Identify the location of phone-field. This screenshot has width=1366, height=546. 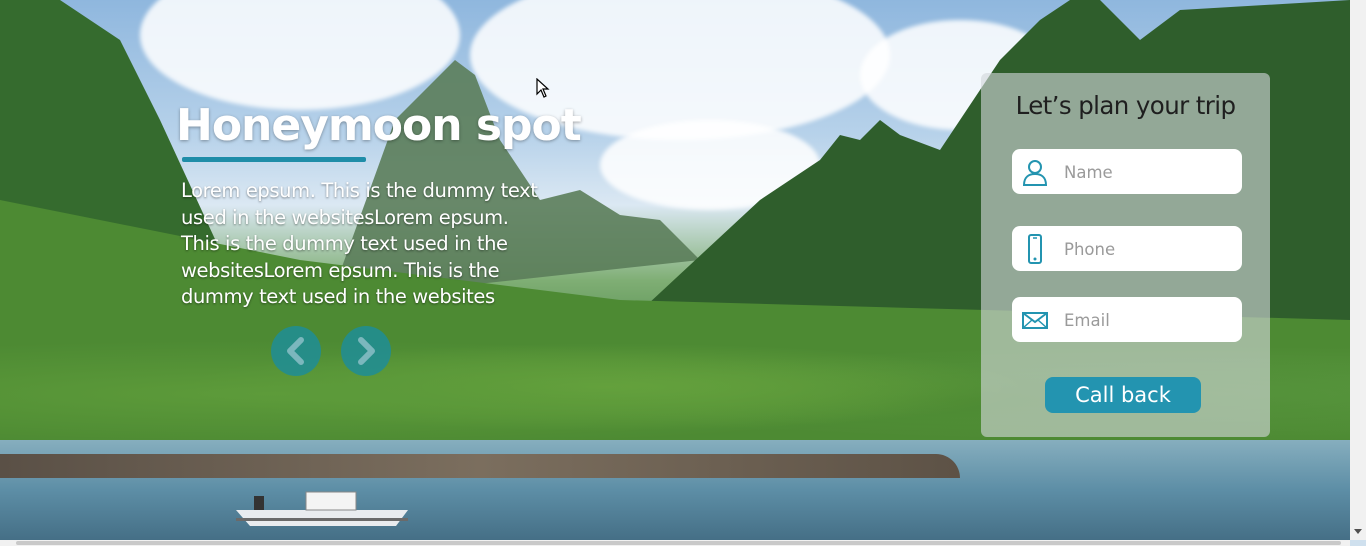
(1127, 249).